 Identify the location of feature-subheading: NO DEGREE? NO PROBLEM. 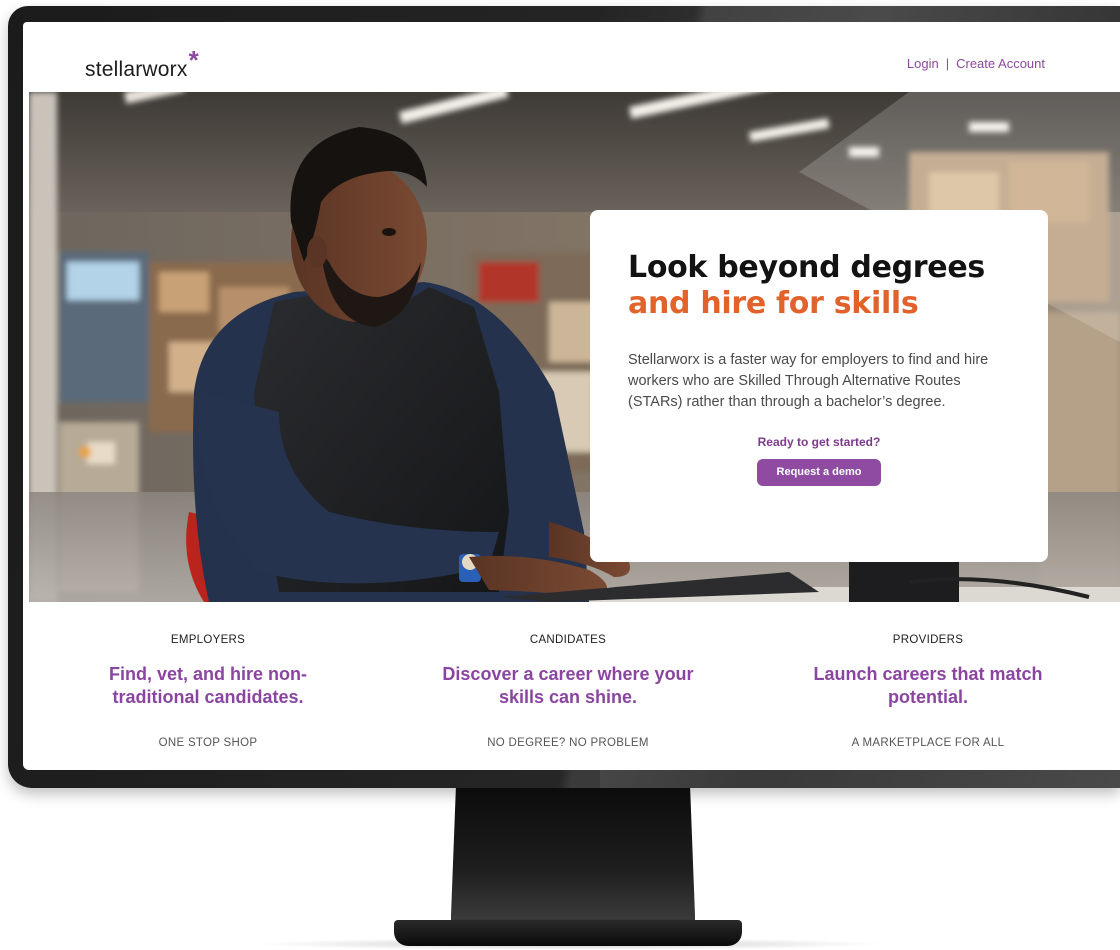
(568, 743).